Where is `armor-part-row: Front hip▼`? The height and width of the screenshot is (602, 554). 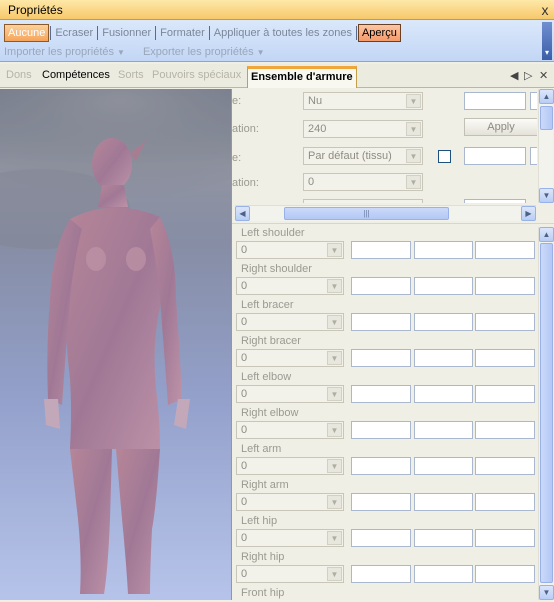
armor-part-row: Front hip▼ is located at coordinates (384, 593).